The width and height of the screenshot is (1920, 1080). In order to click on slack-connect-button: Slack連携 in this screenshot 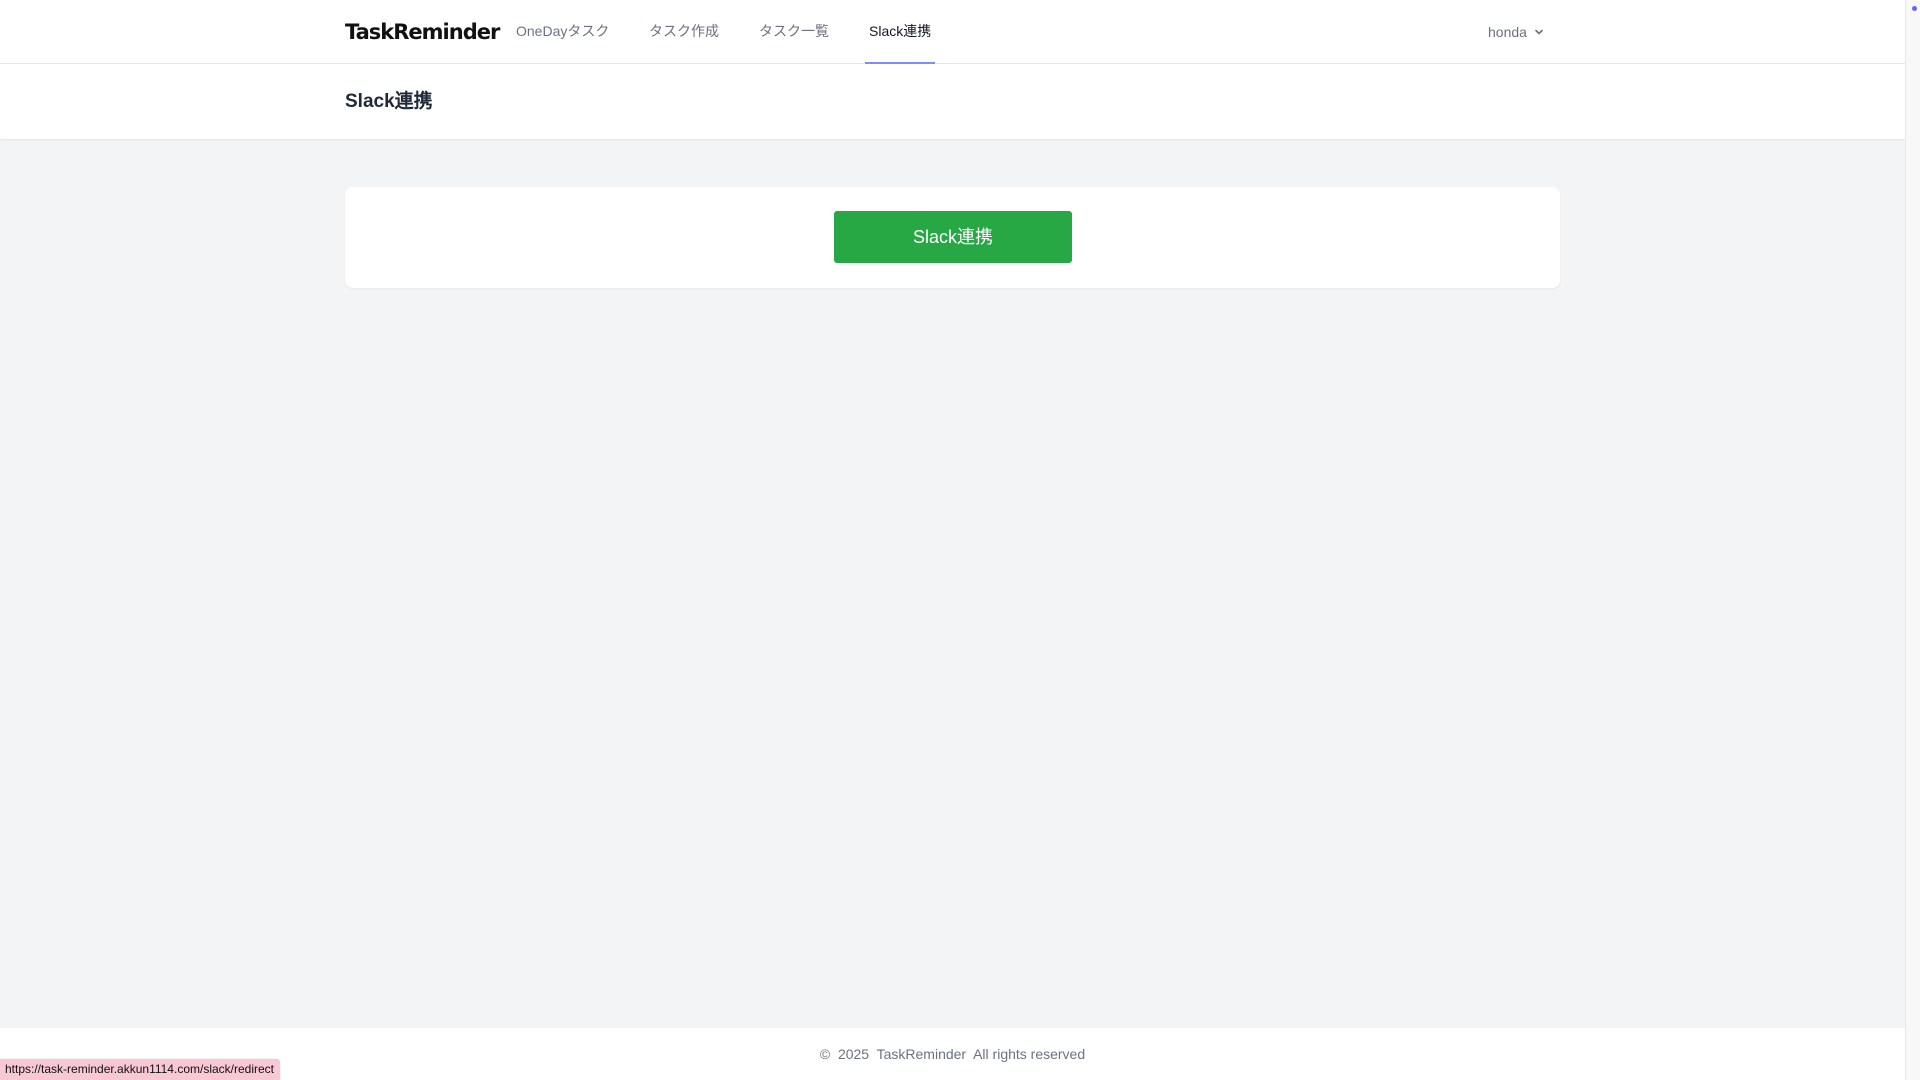, I will do `click(953, 237)`.